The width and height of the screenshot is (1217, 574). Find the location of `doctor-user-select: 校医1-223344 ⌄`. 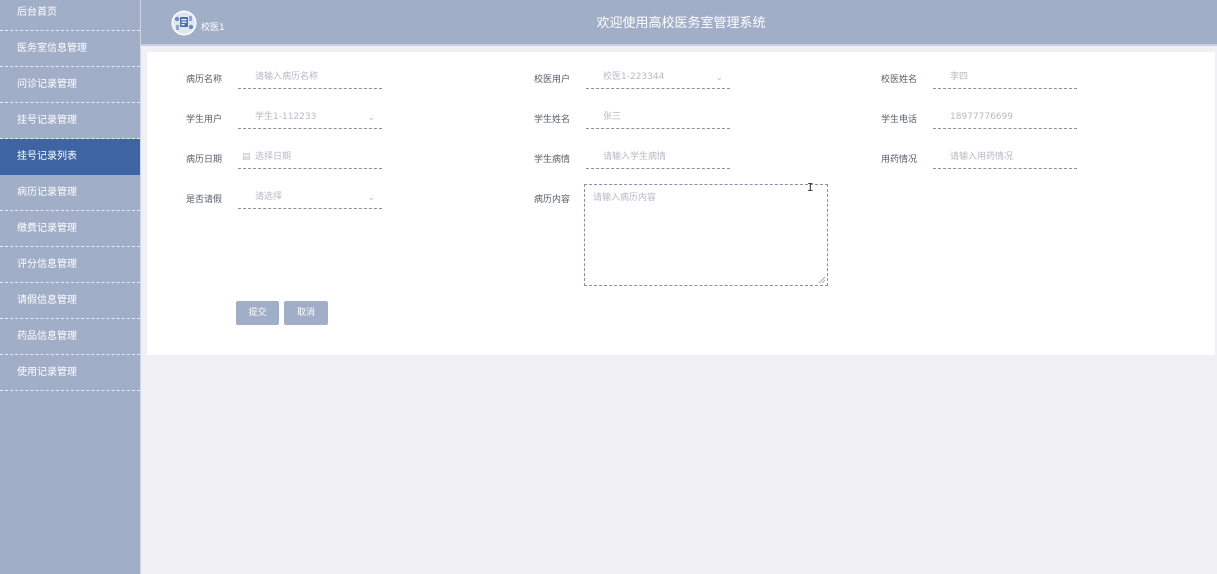

doctor-user-select: 校医1-223344 ⌄ is located at coordinates (658, 77).